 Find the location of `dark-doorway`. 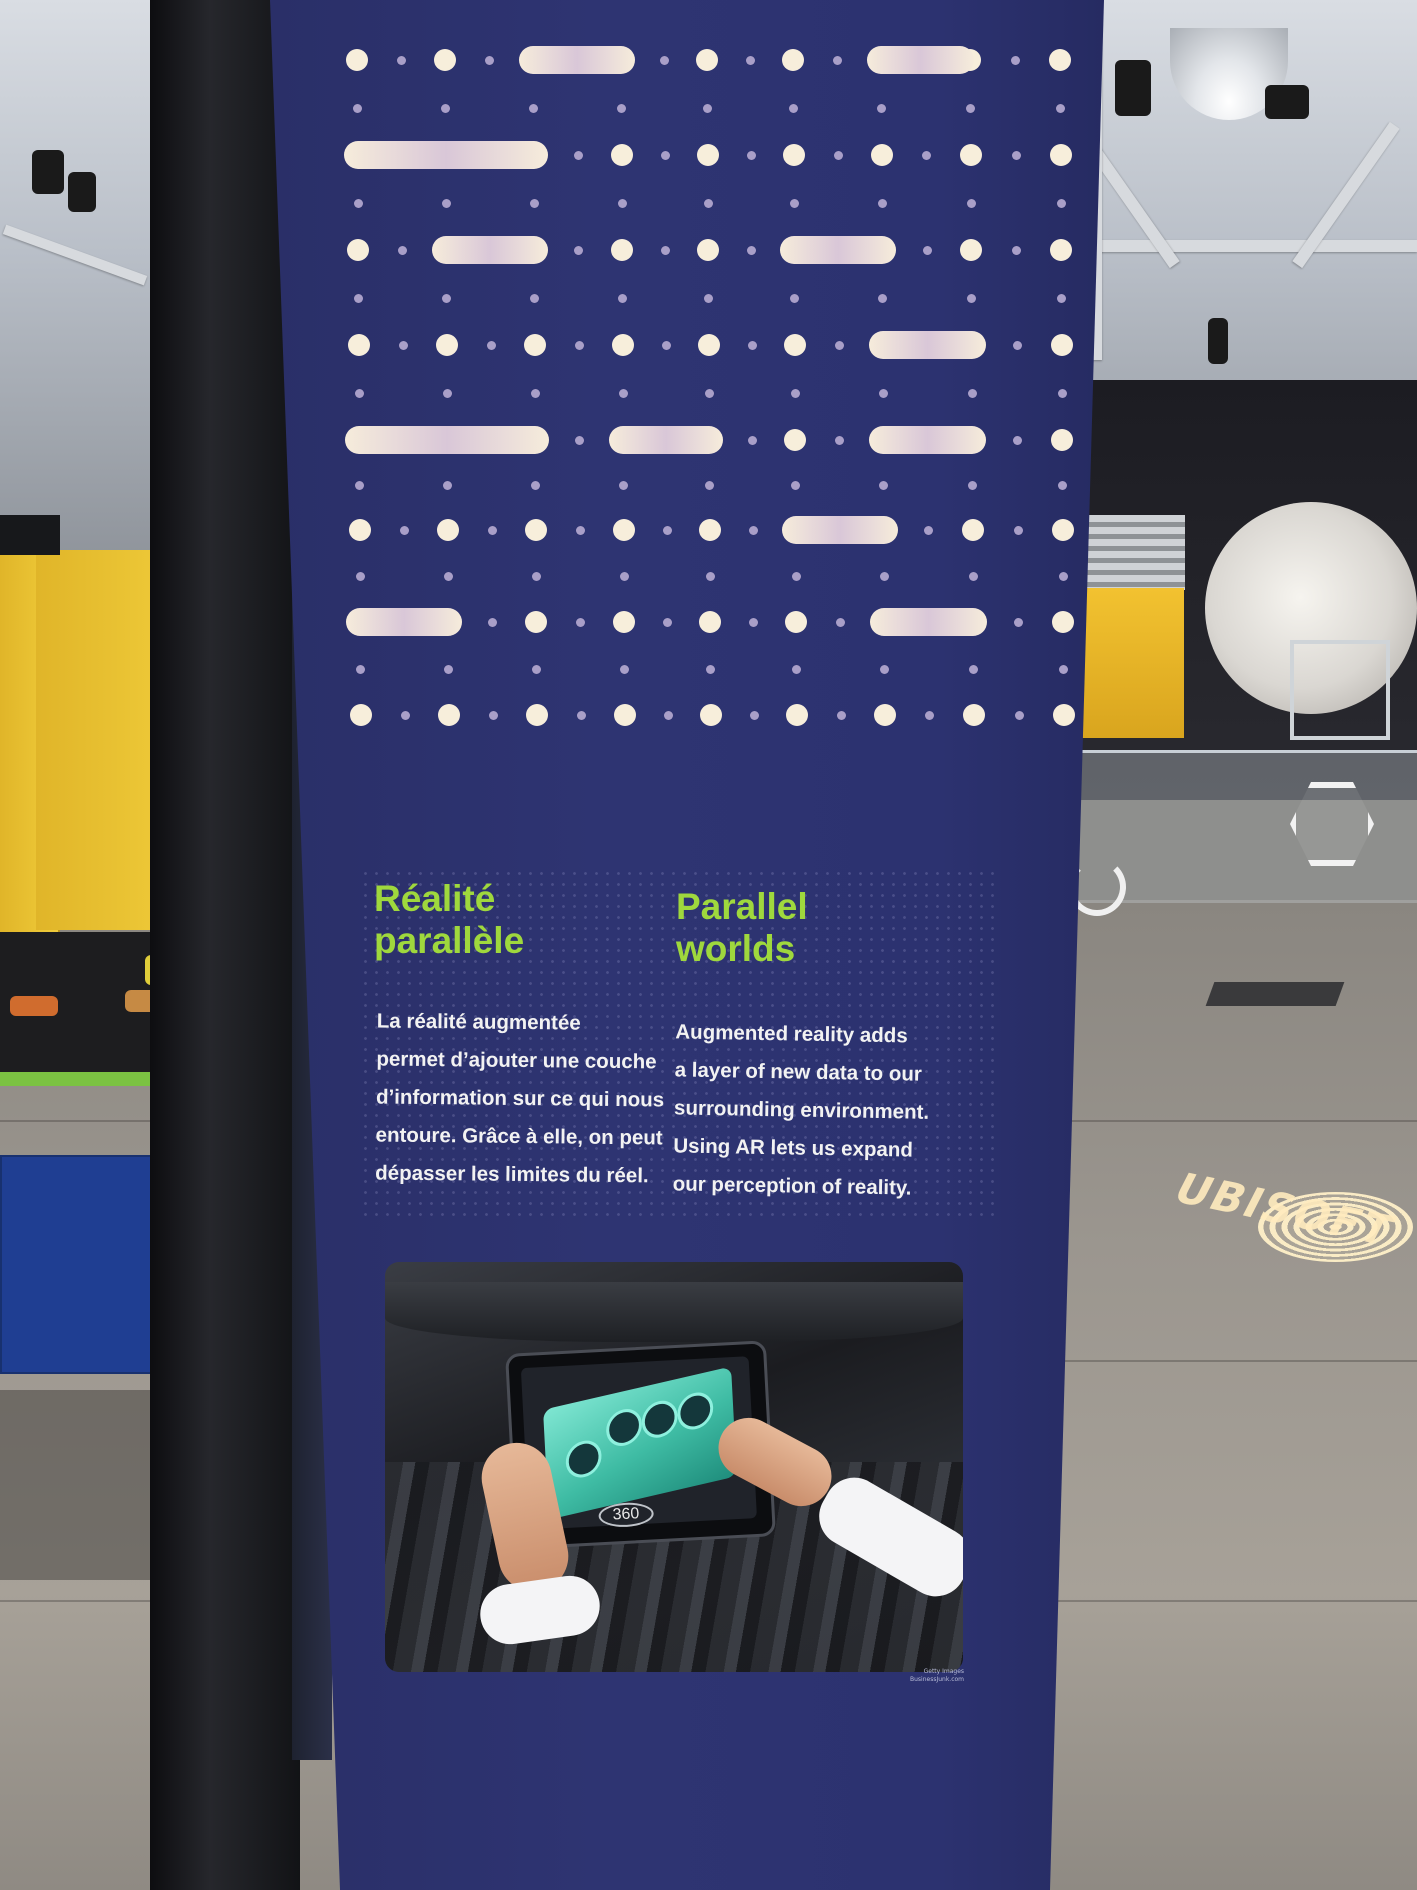

dark-doorway is located at coordinates (30, 535).